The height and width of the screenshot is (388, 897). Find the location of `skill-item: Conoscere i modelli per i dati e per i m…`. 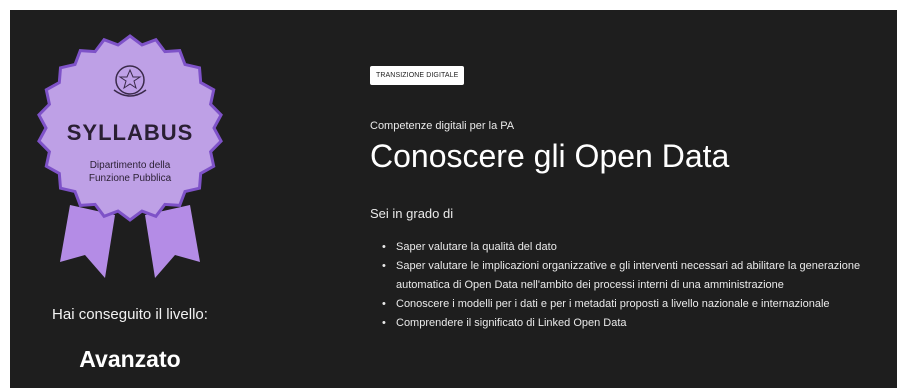

skill-item: Conoscere i modelli per i dati e per i m… is located at coordinates (639, 304).